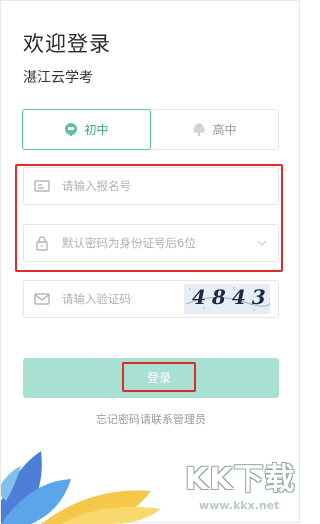  I want to click on login-label: 登录, so click(158, 377).